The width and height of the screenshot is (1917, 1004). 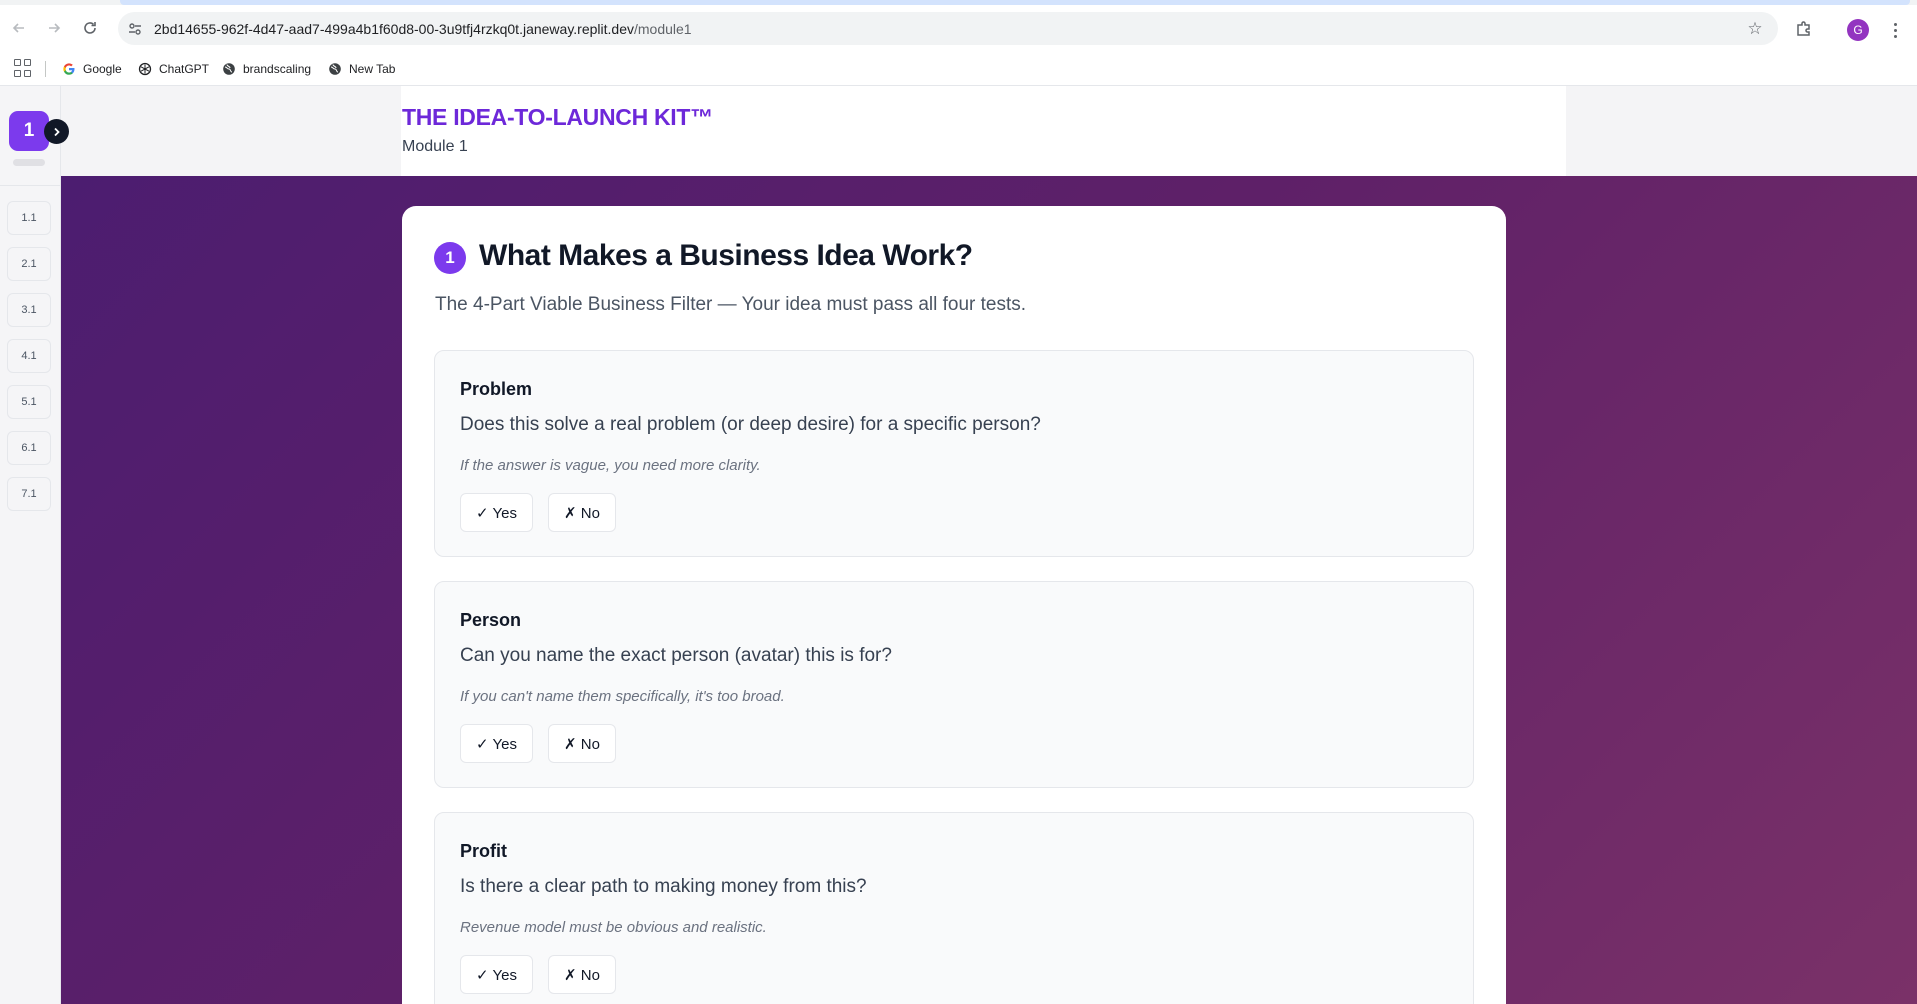 What do you see at coordinates (29, 402) in the screenshot?
I see `lesson-5-1: 5.1` at bounding box center [29, 402].